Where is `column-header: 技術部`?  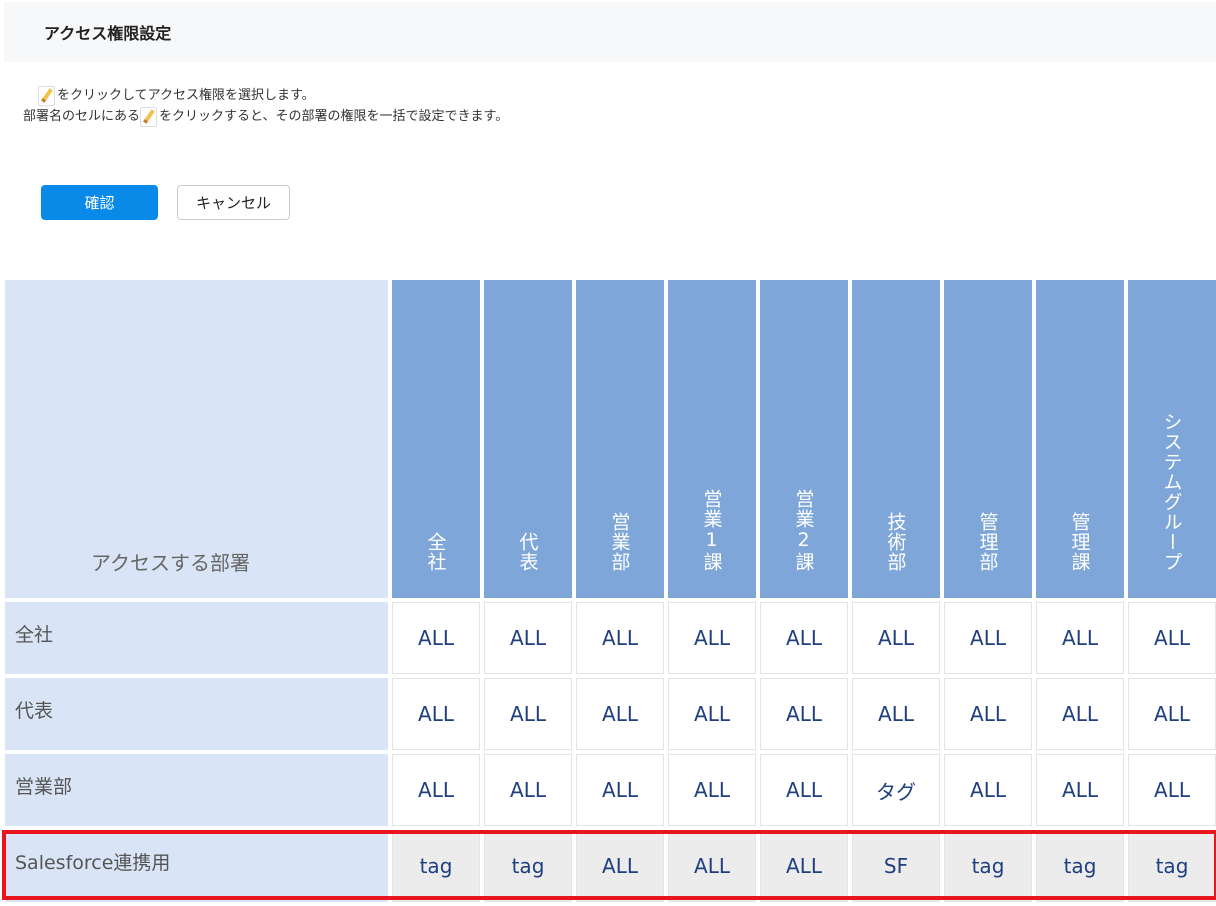 column-header: 技術部 is located at coordinates (896, 439).